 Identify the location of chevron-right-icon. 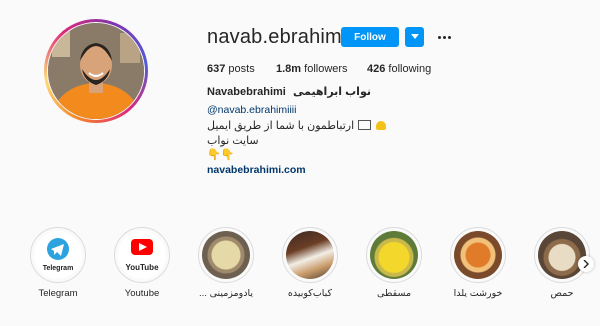
(586, 264).